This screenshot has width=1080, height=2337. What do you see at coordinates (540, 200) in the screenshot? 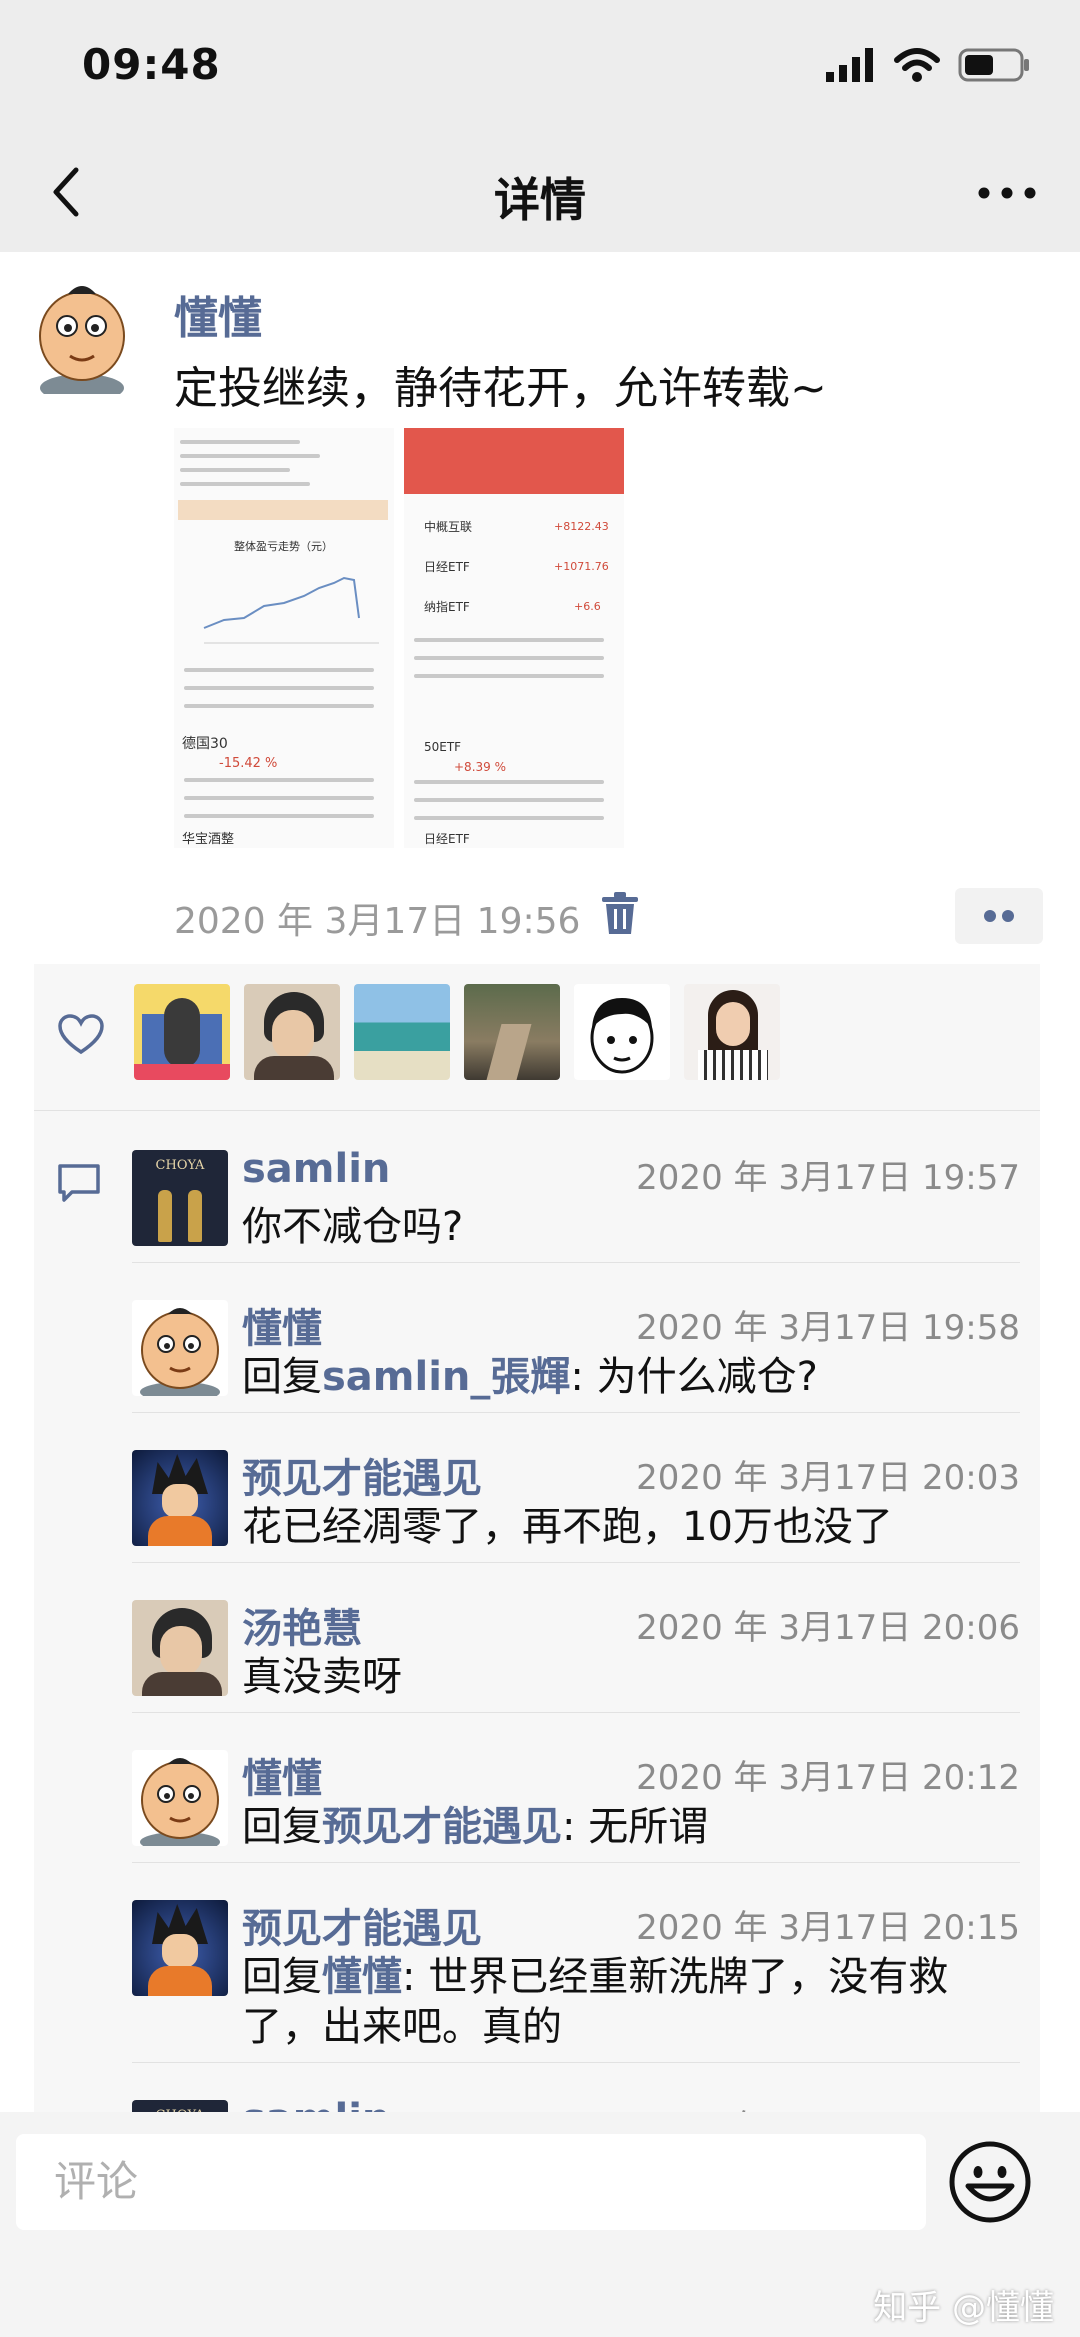
I see `page-title: 详情` at bounding box center [540, 200].